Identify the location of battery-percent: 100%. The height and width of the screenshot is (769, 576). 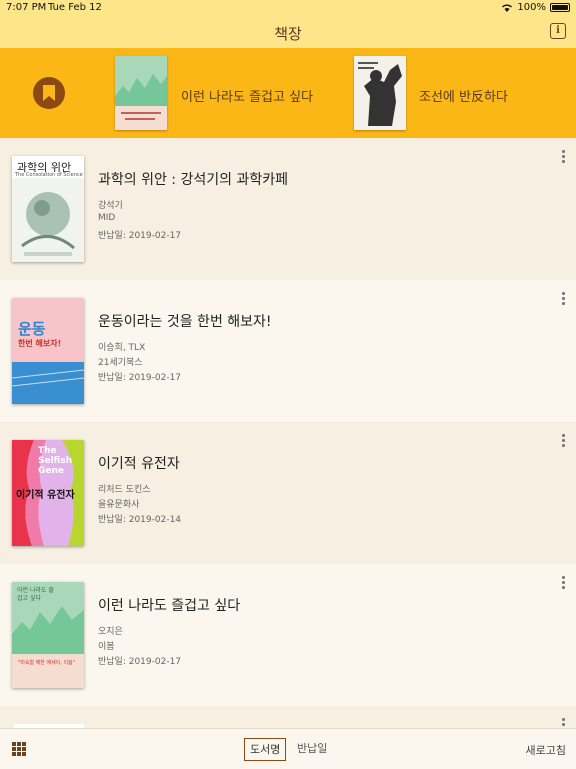
(531, 7).